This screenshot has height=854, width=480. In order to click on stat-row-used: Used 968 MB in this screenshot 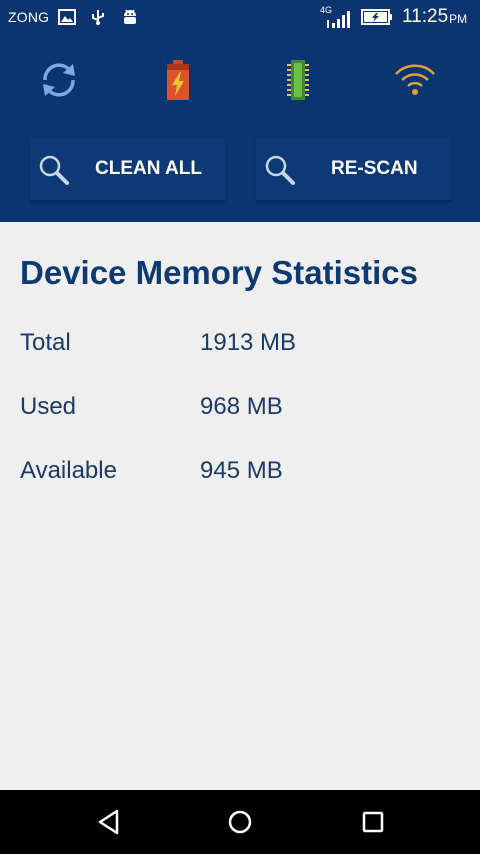, I will do `click(240, 407)`.